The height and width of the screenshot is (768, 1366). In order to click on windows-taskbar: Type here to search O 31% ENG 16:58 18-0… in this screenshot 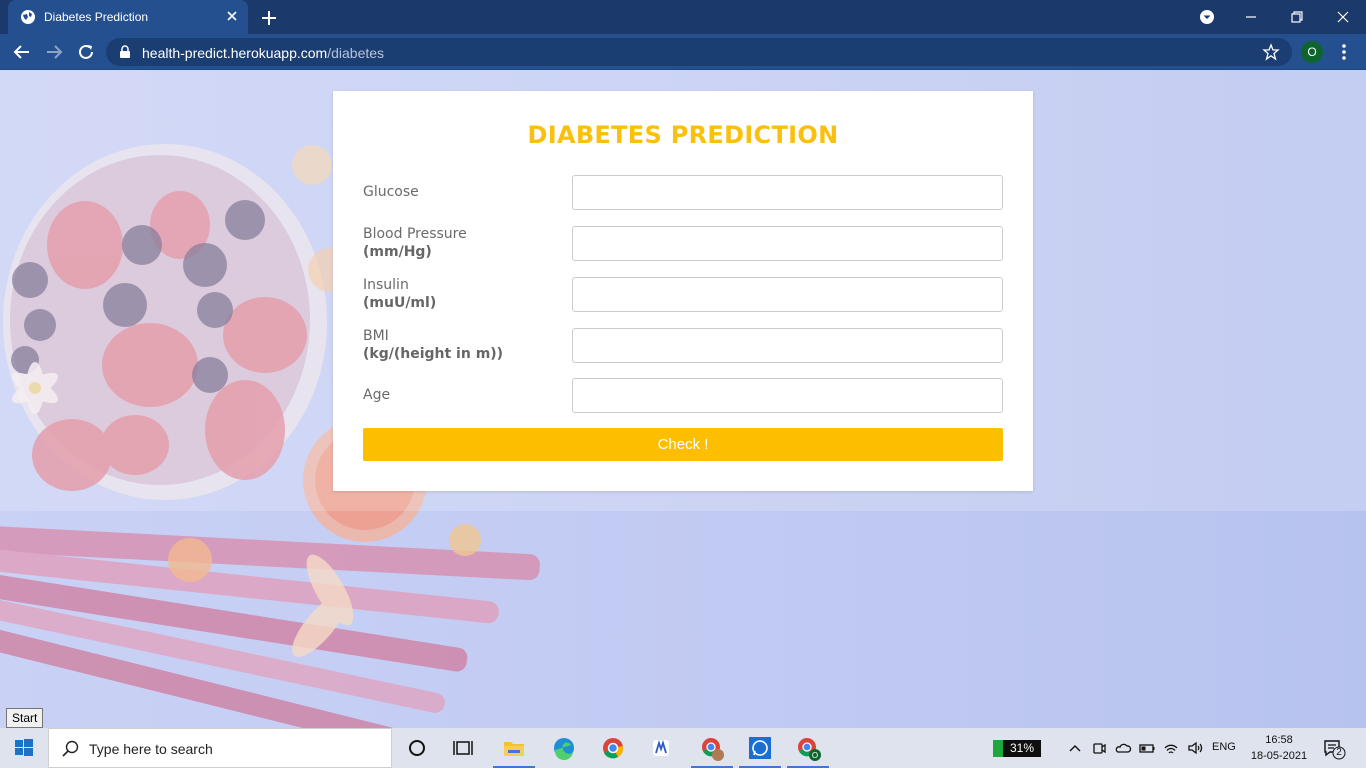, I will do `click(683, 748)`.